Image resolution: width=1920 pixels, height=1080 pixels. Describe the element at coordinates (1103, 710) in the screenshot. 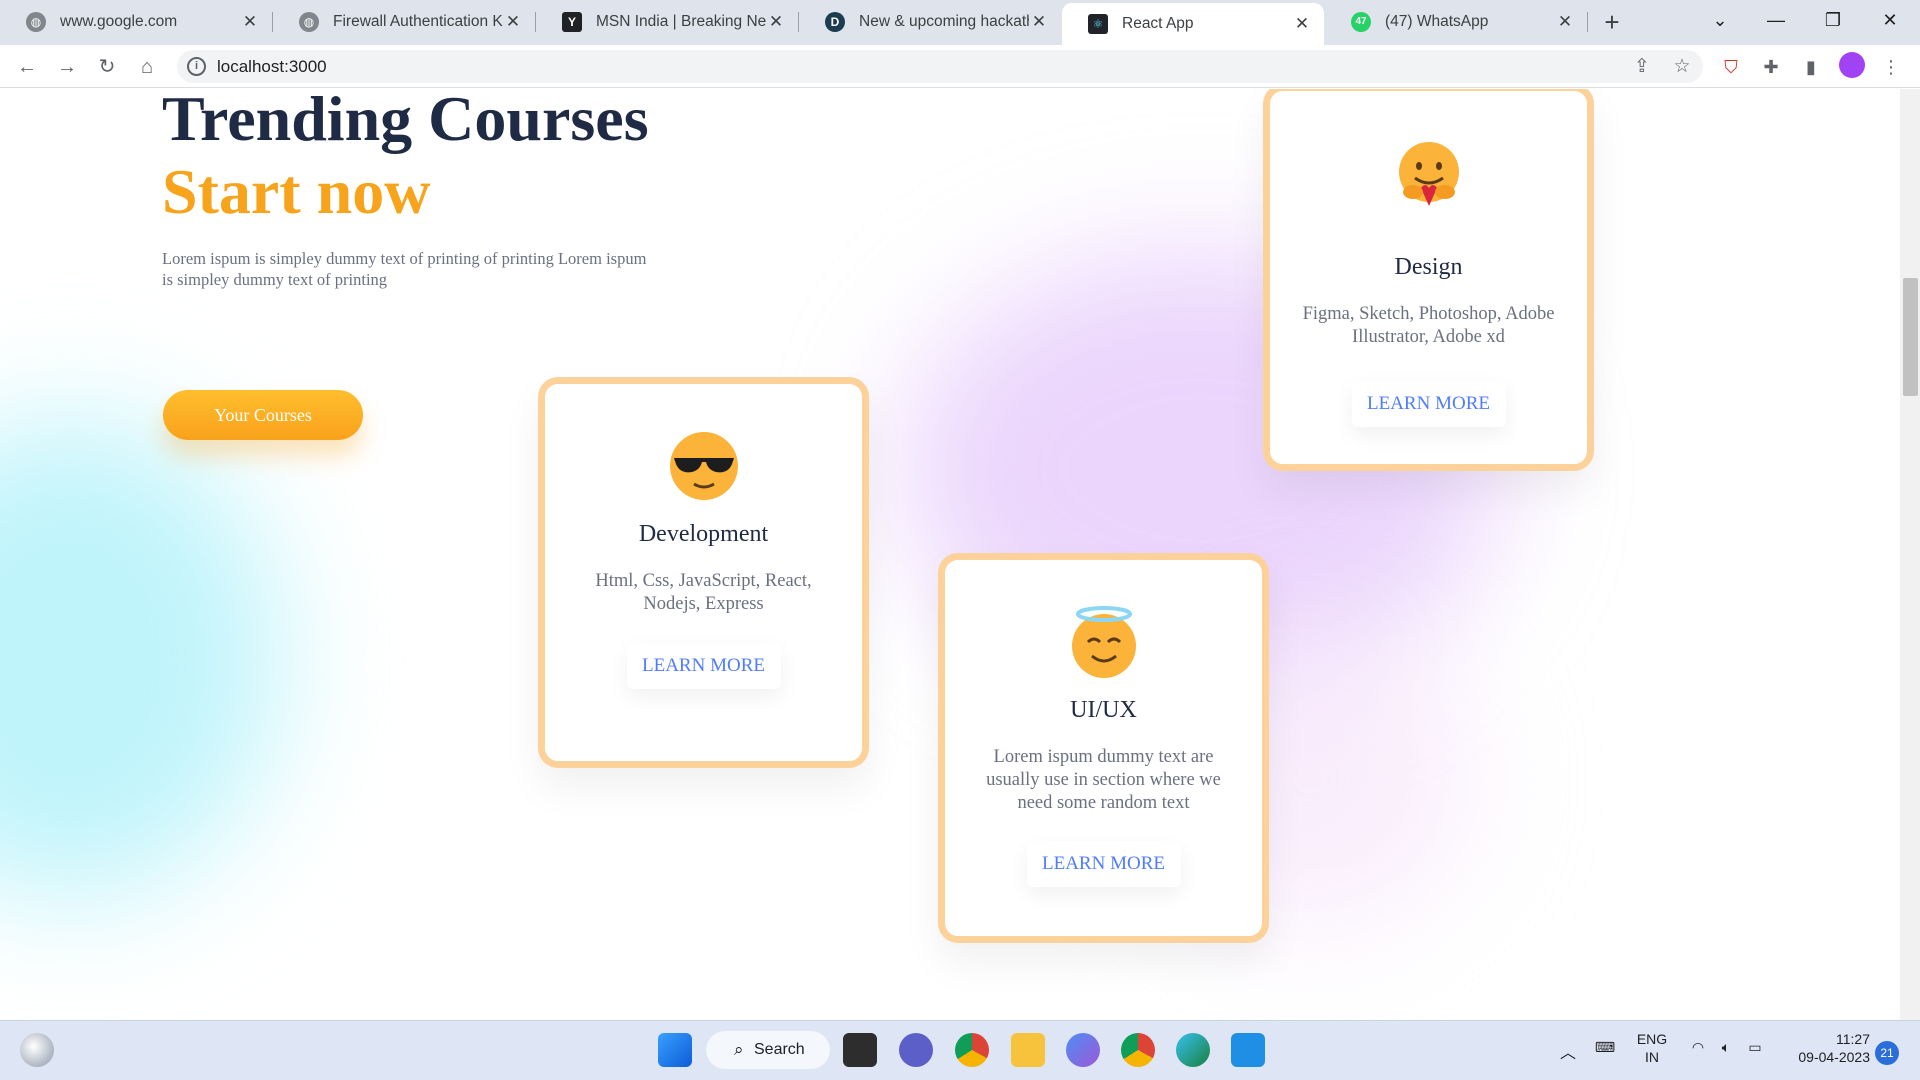

I see `card-title: UI/UX` at that location.